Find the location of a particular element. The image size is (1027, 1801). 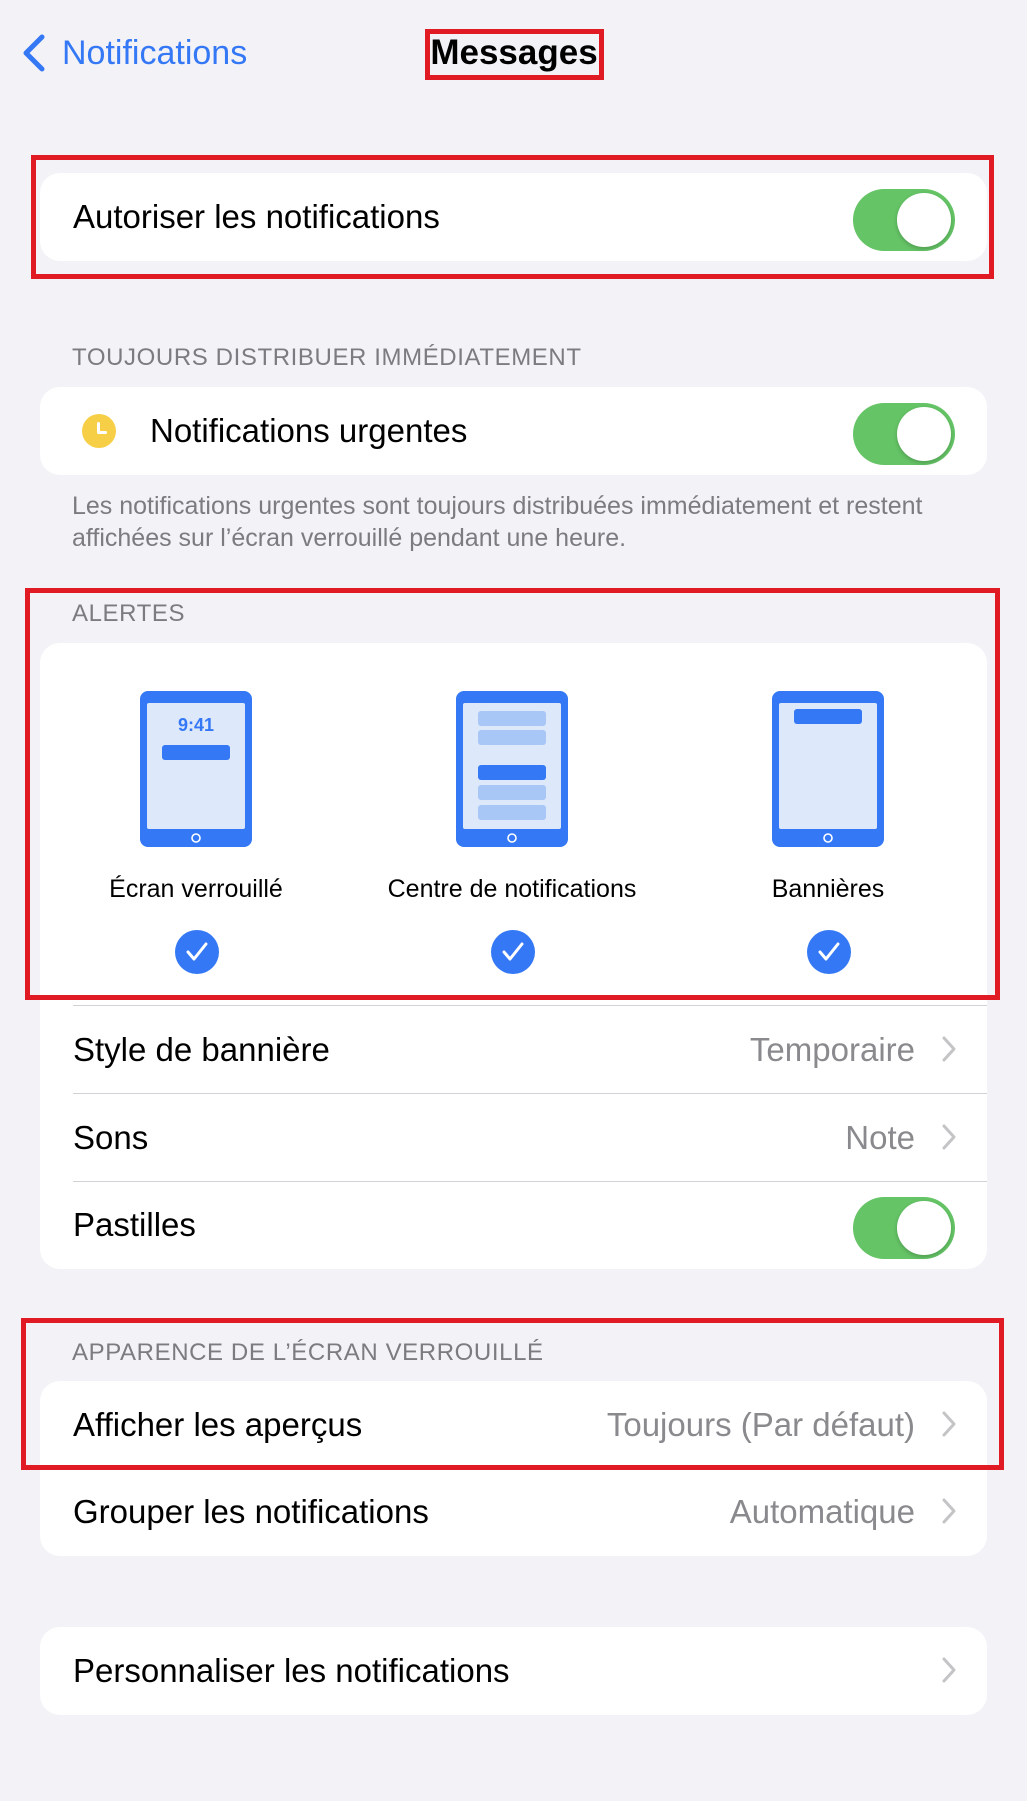

alert-option-notification-center: Centre de notifications is located at coordinates (506, 823).